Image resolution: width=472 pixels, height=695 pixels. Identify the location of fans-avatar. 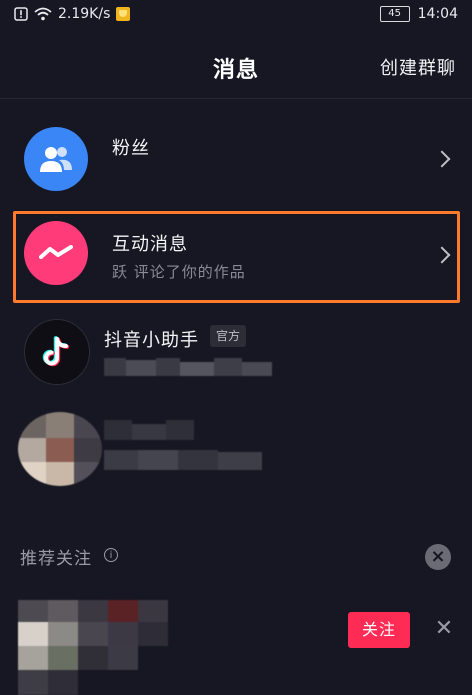
(56, 159).